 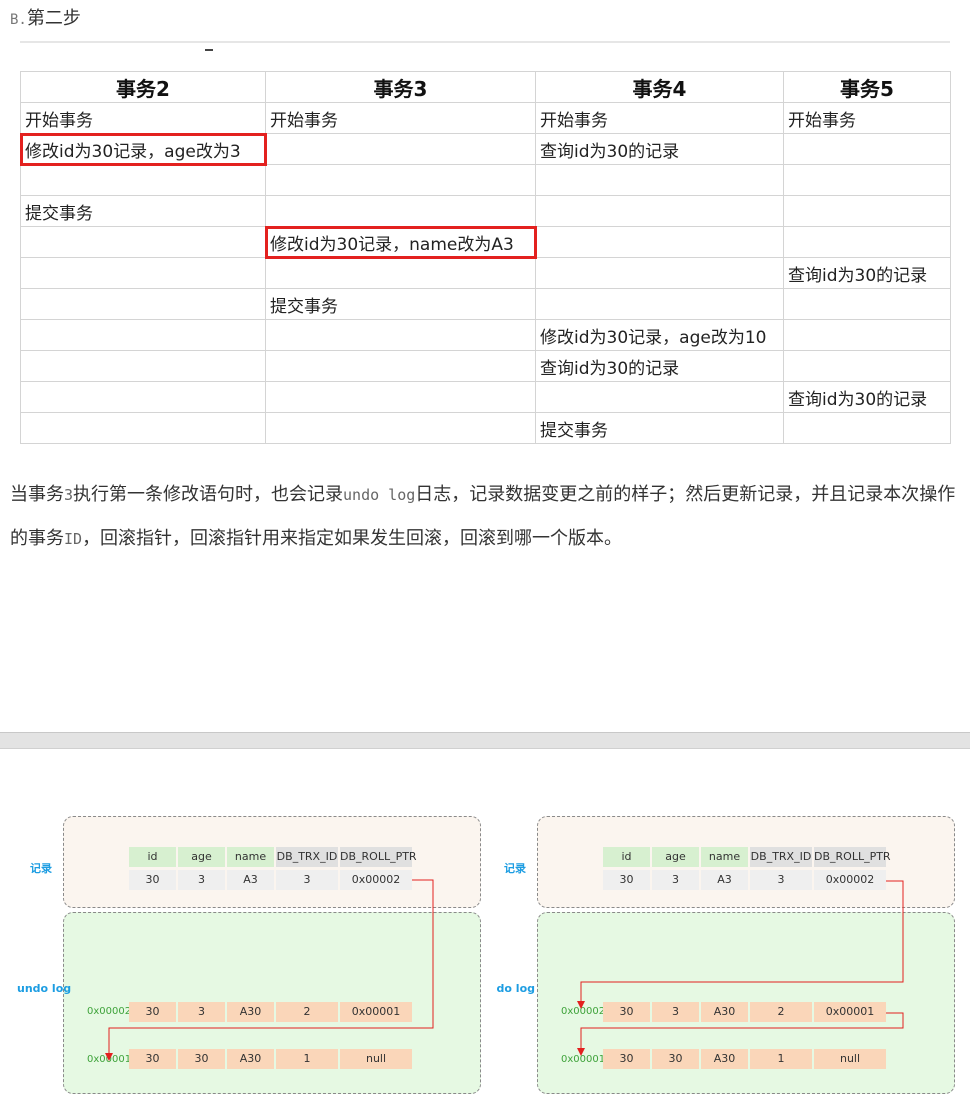 What do you see at coordinates (208, 494) in the screenshot?
I see `para-text: 执行第一条修改语句时，也会记录` at bounding box center [208, 494].